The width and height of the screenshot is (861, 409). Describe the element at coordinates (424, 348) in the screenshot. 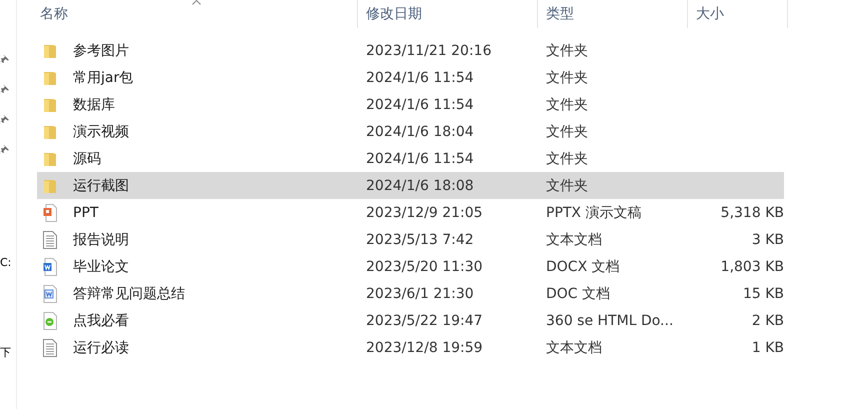

I see `modified-date: 2023/12/8 19:59` at that location.